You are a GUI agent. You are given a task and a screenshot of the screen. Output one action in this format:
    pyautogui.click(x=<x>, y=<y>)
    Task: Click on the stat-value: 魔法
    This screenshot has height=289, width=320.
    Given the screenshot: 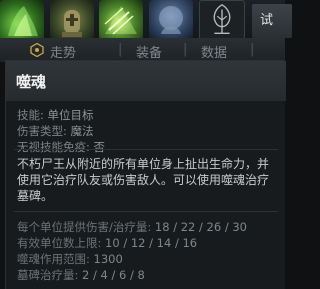 What is the action you would take?
    pyautogui.click(x=82, y=131)
    